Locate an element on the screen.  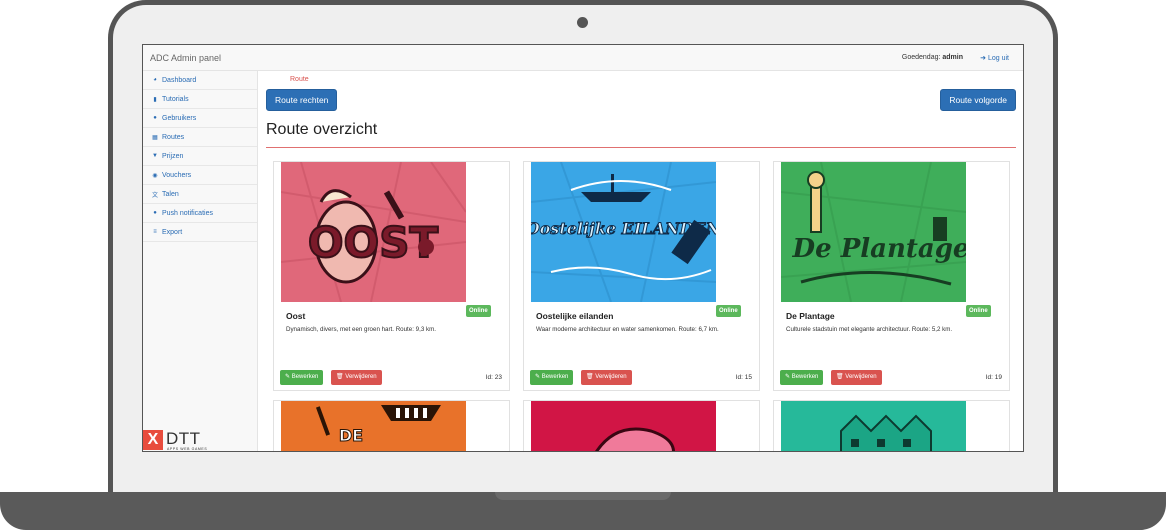
ticket-icon: ◉ is located at coordinates (155, 175).